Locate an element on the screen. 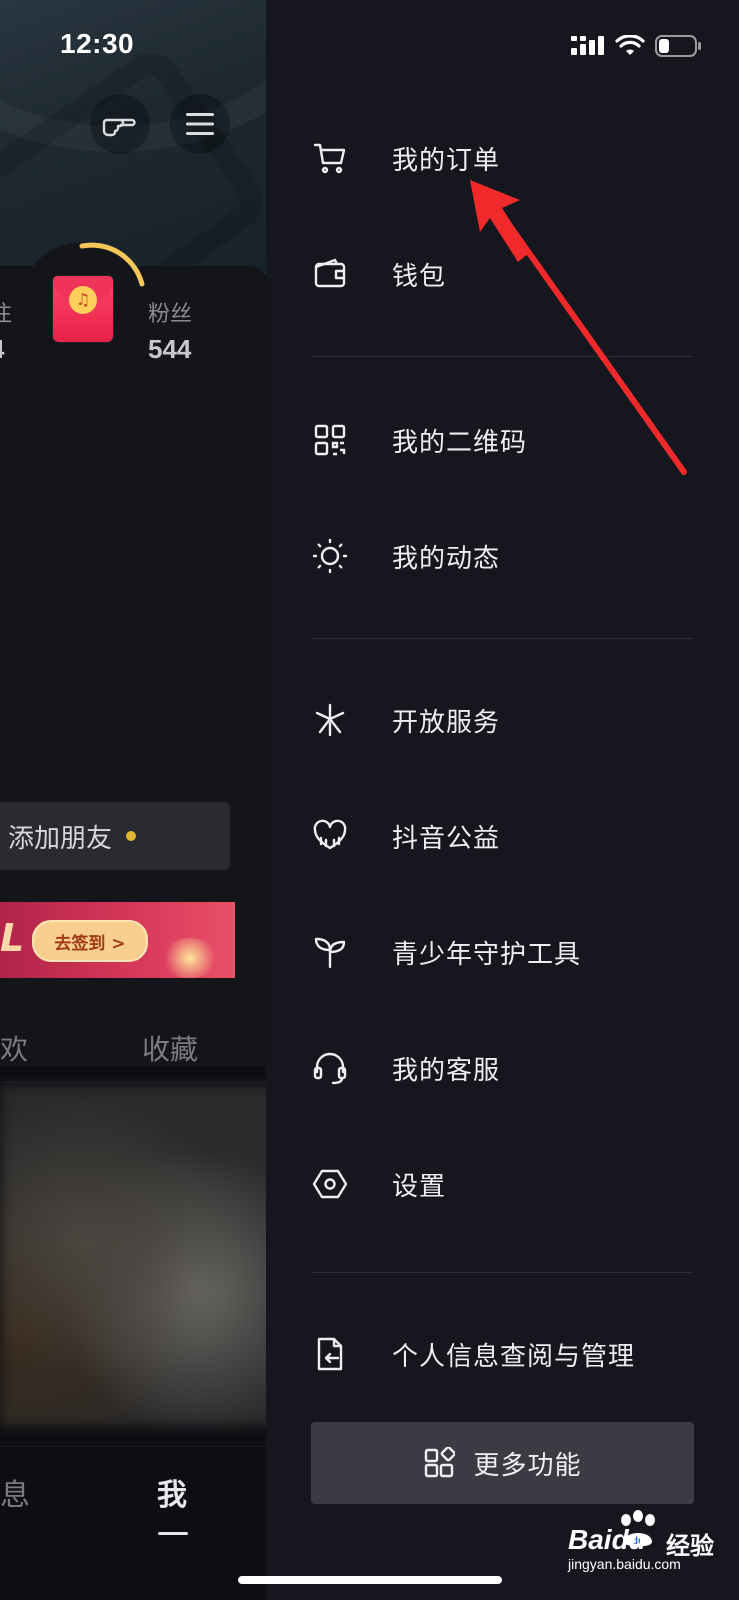 This screenshot has height=1600, width=739. home-indicator is located at coordinates (370, 1580).